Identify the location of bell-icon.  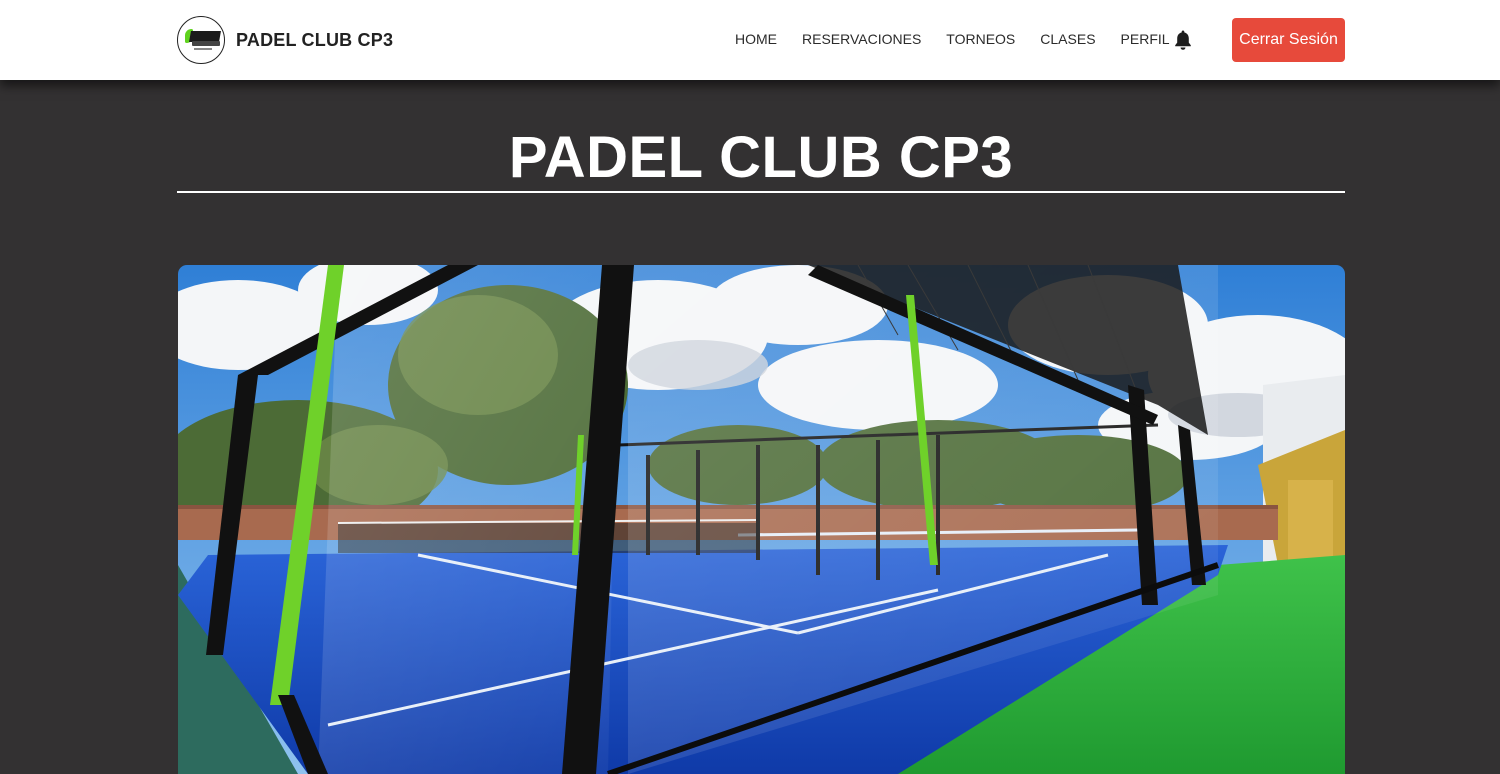
(1183, 40).